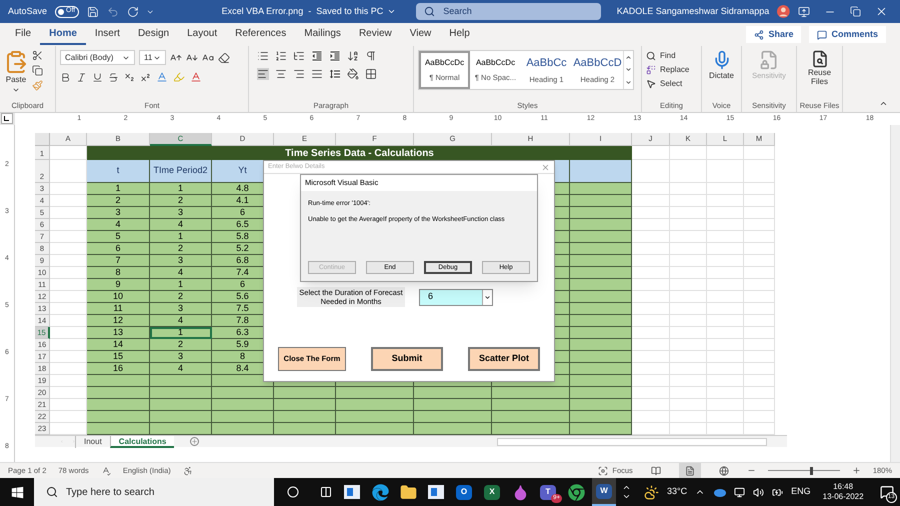 This screenshot has height=506, width=900. I want to click on more-styles-icon, so click(628, 82).